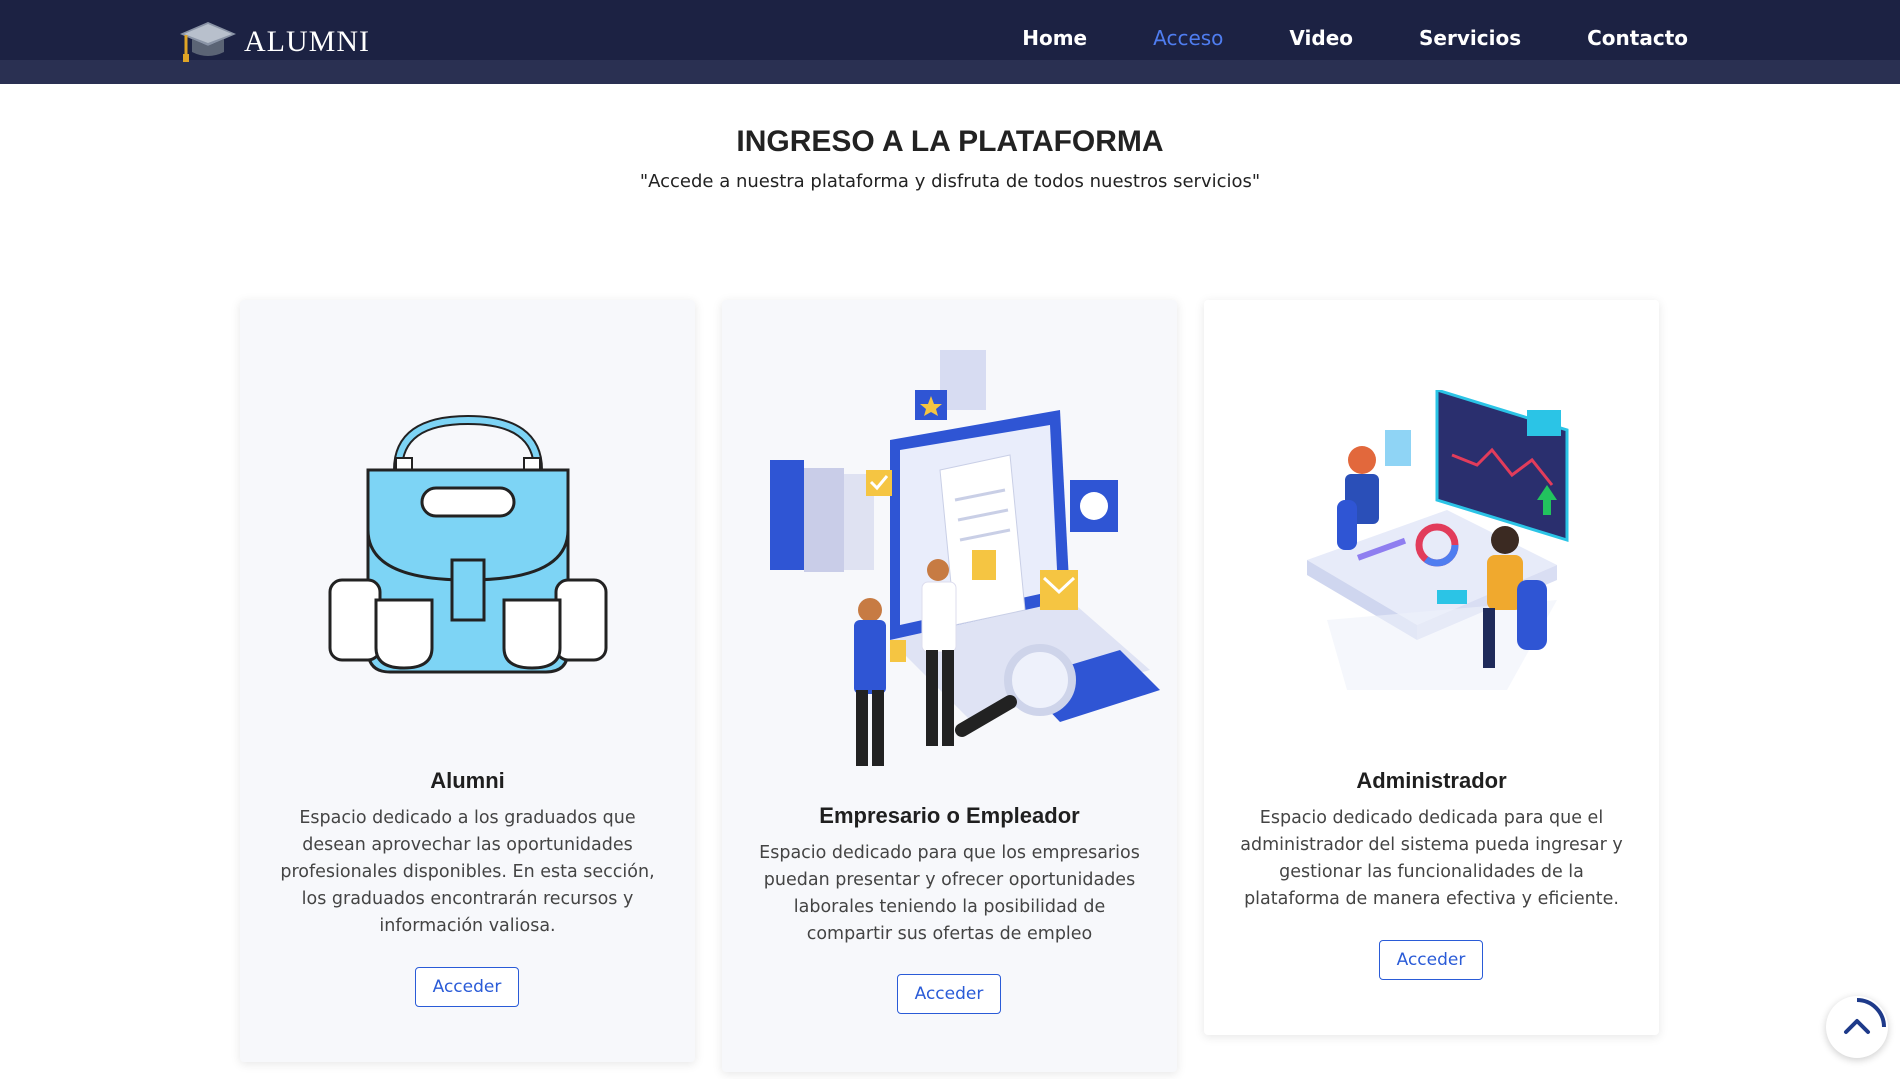 The width and height of the screenshot is (1900, 1079). What do you see at coordinates (467, 780) in the screenshot?
I see `card-title: Alumni` at bounding box center [467, 780].